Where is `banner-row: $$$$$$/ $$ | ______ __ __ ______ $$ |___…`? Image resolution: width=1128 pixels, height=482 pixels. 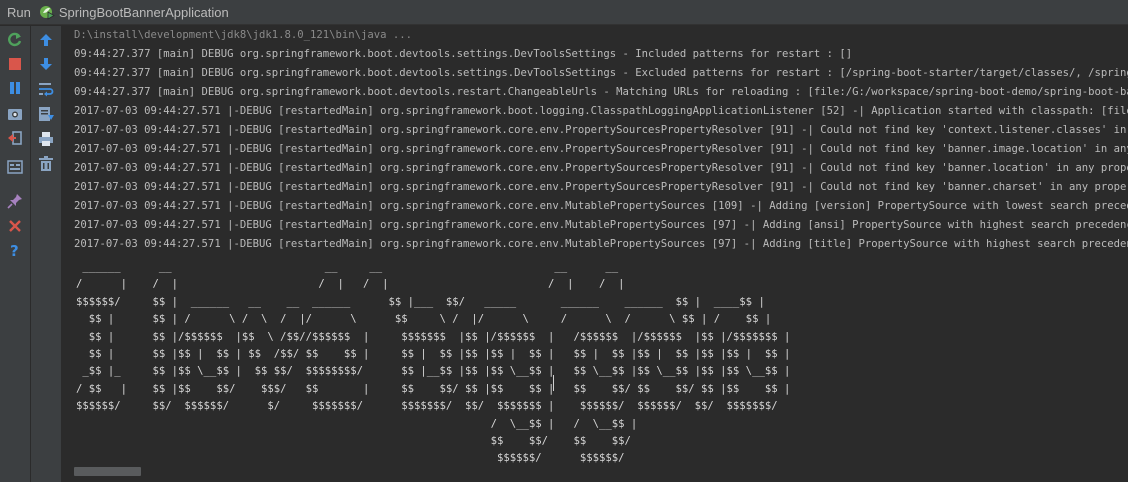
banner-row: $$$$$$/ $$ | ______ __ __ ______ $$ |___… is located at coordinates (420, 301).